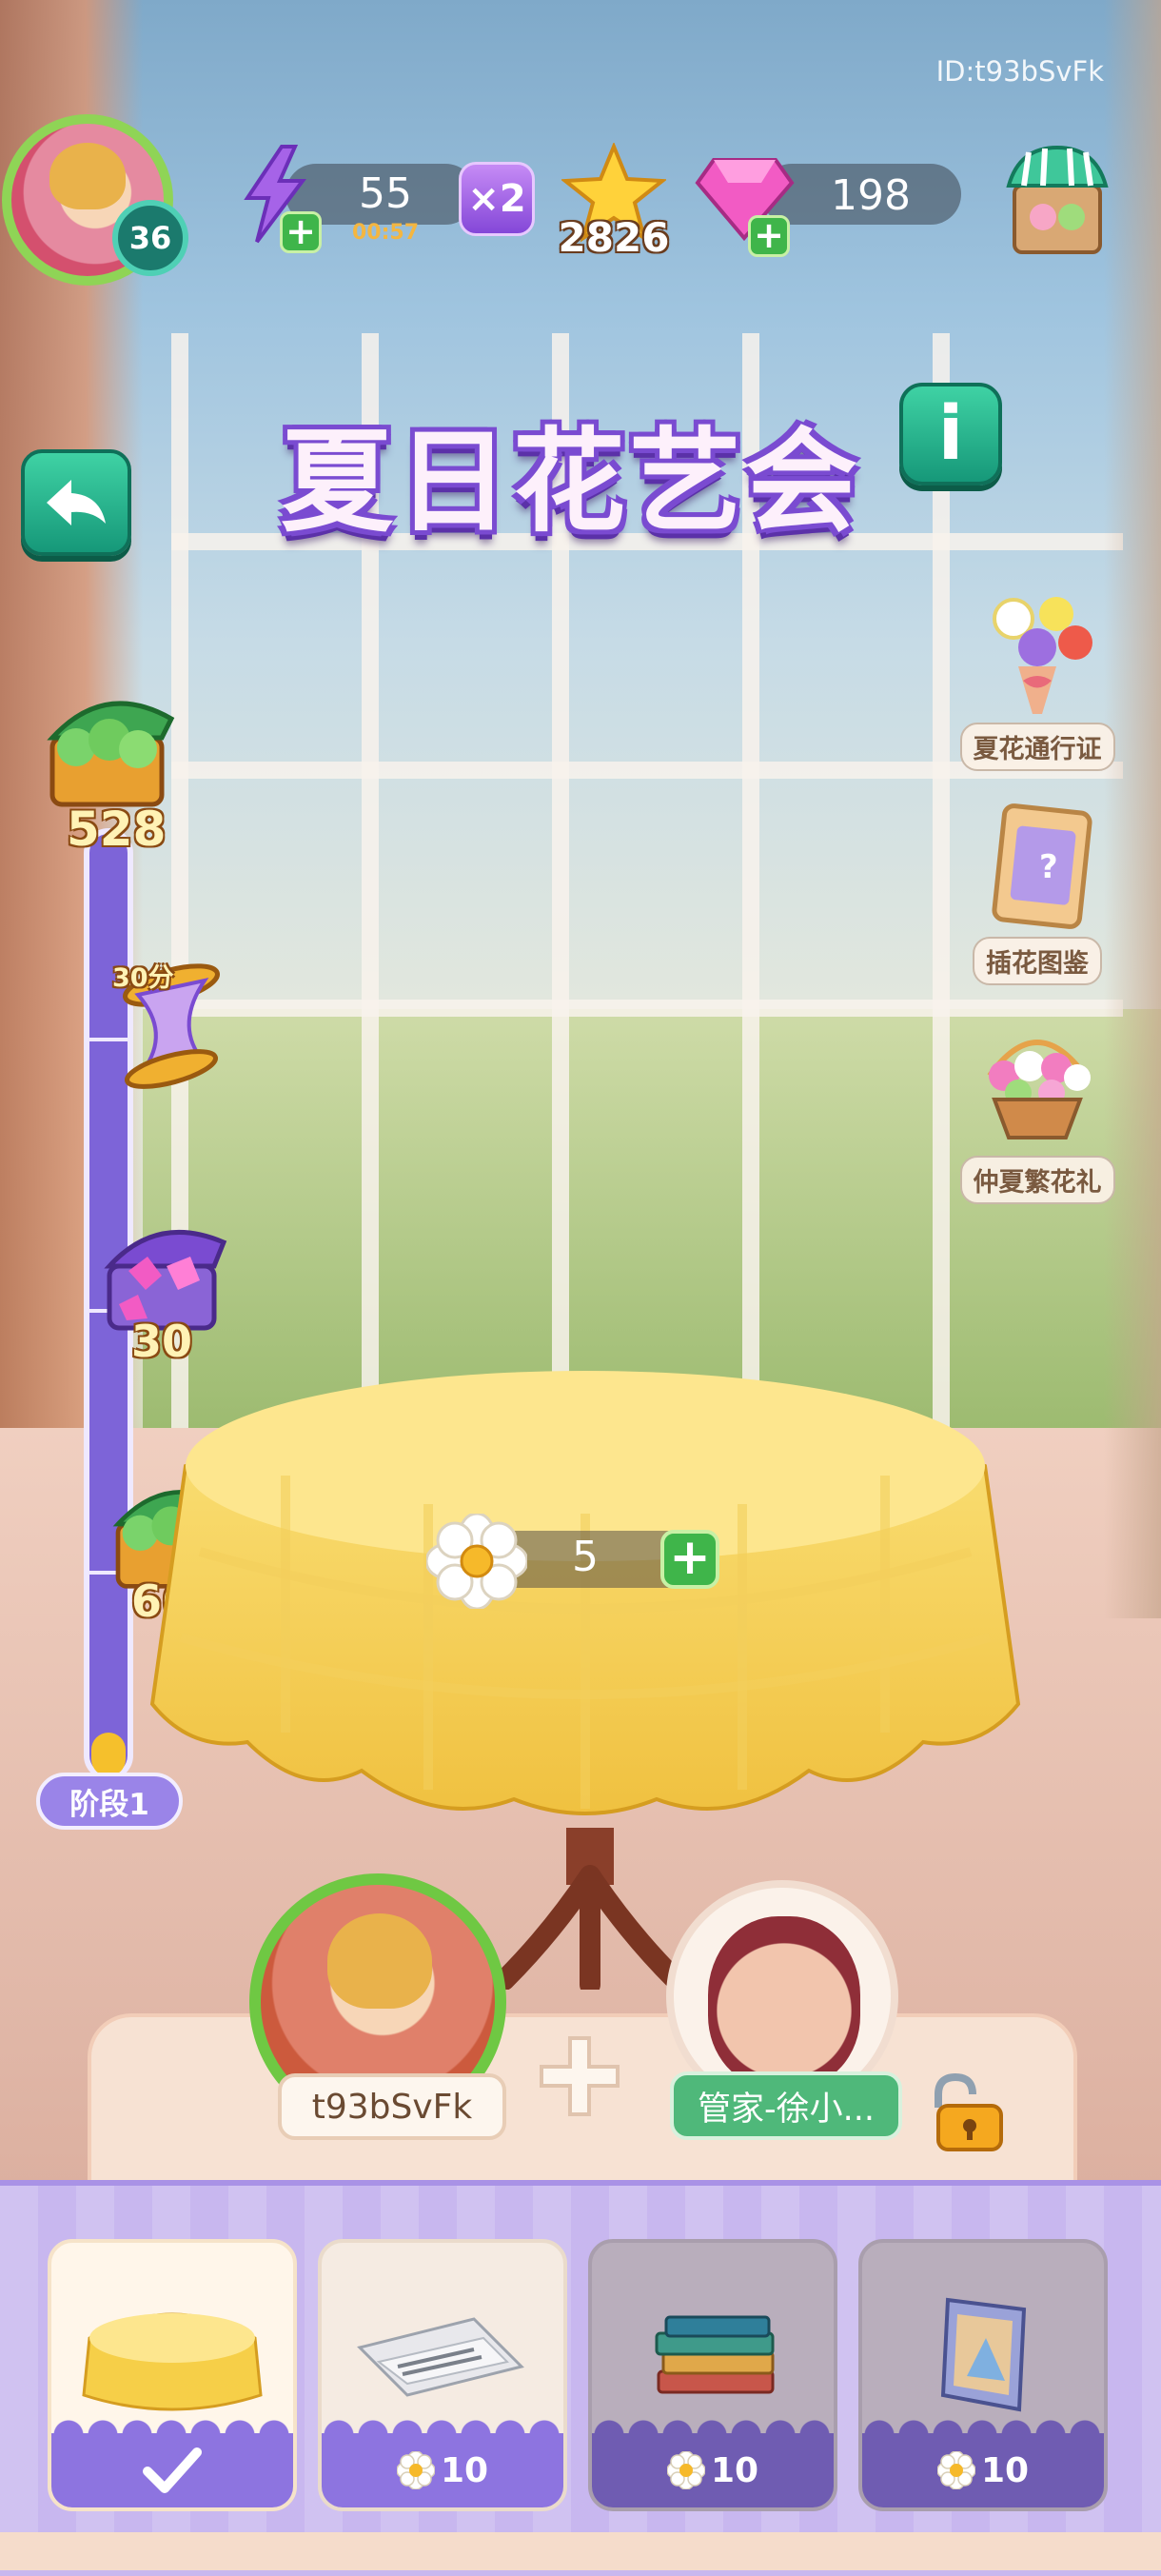 Image resolution: width=1161 pixels, height=2576 pixels. Describe the element at coordinates (1037, 1180) in the screenshot. I see `side-menu-label: 仲夏繁花礼` at that location.